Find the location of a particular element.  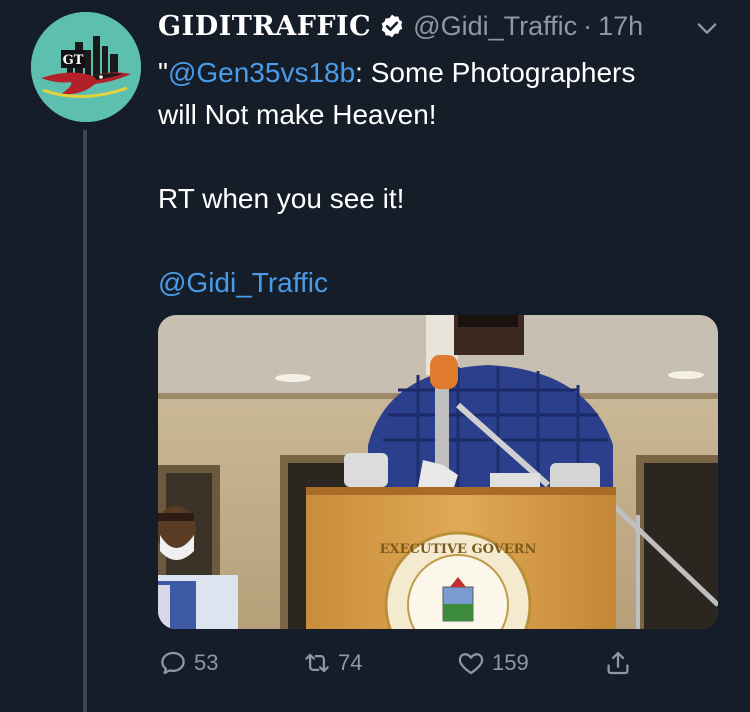

gidi-traffic-logo: GT is located at coordinates (86, 67).